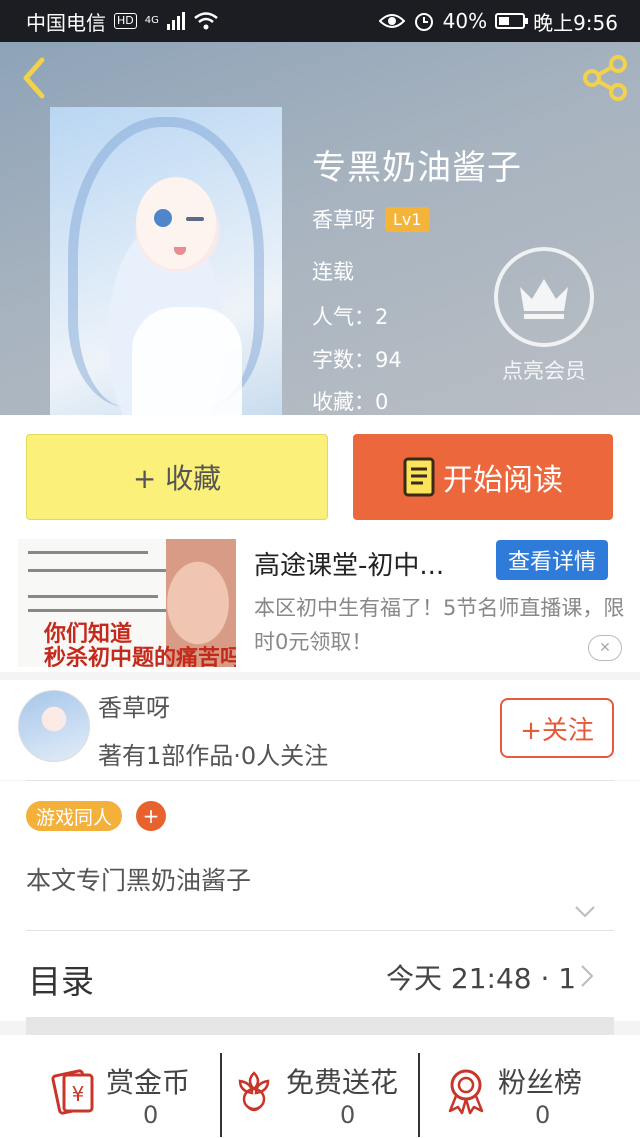 The width and height of the screenshot is (640, 1138). I want to click on battery-percent: 40%, so click(465, 21).